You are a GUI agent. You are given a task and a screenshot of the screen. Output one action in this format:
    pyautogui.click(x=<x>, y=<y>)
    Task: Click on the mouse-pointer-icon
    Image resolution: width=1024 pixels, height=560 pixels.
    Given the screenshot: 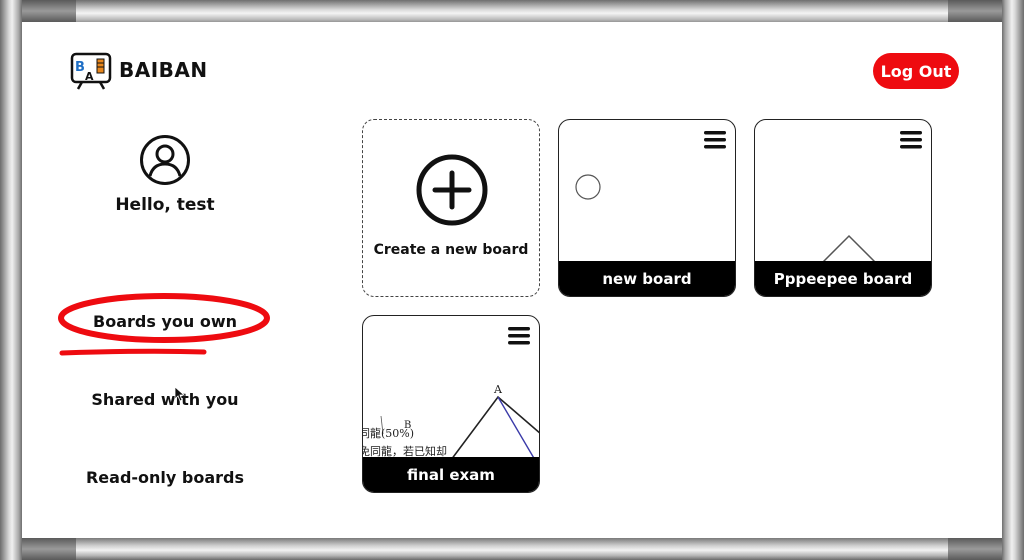 What is the action you would take?
    pyautogui.click(x=180, y=394)
    